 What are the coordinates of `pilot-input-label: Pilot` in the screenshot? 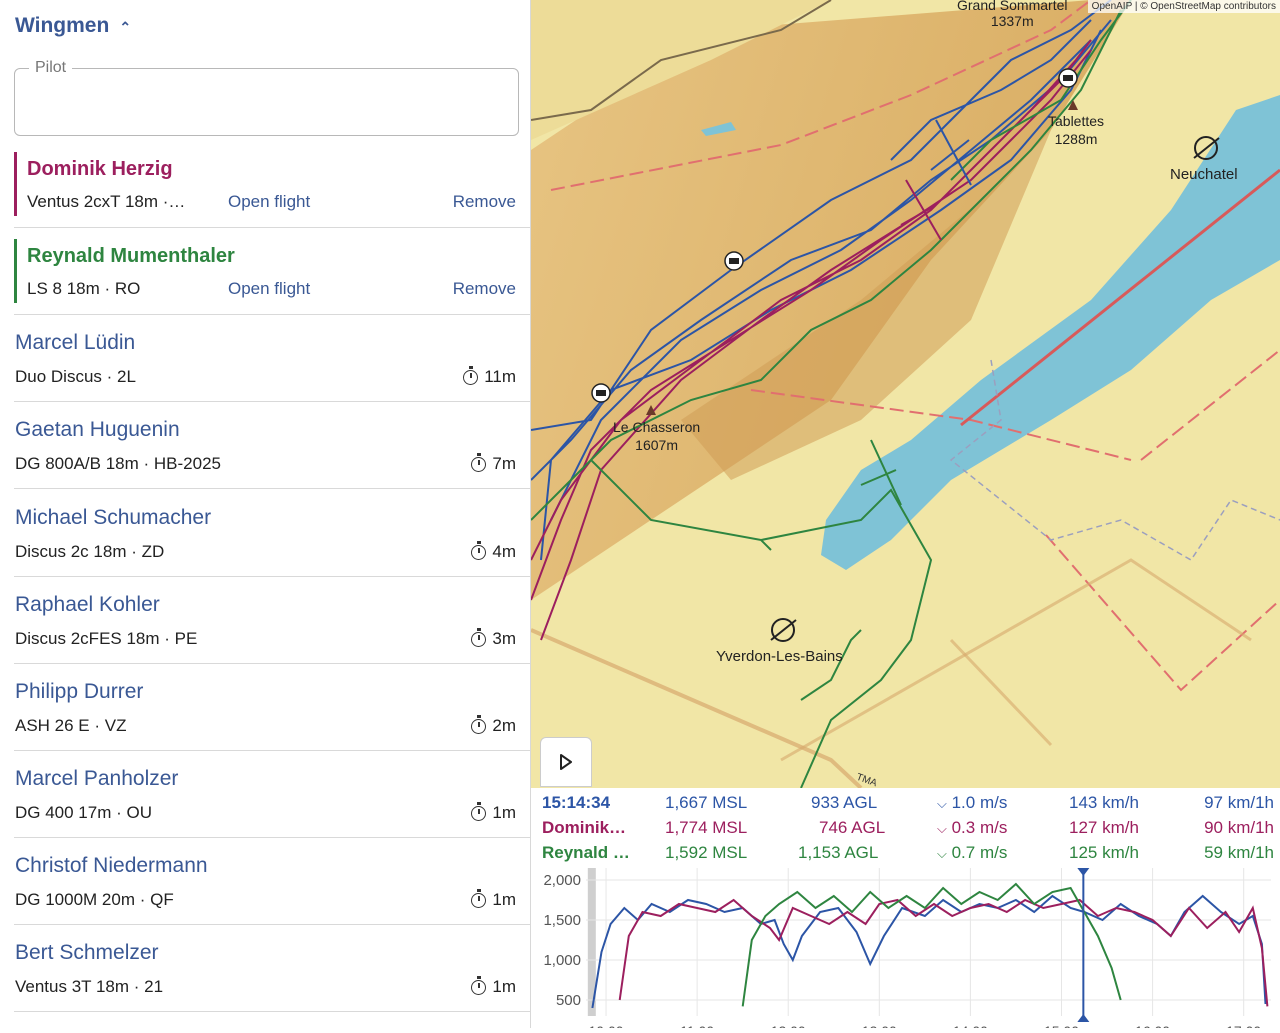 It's located at (51, 68).